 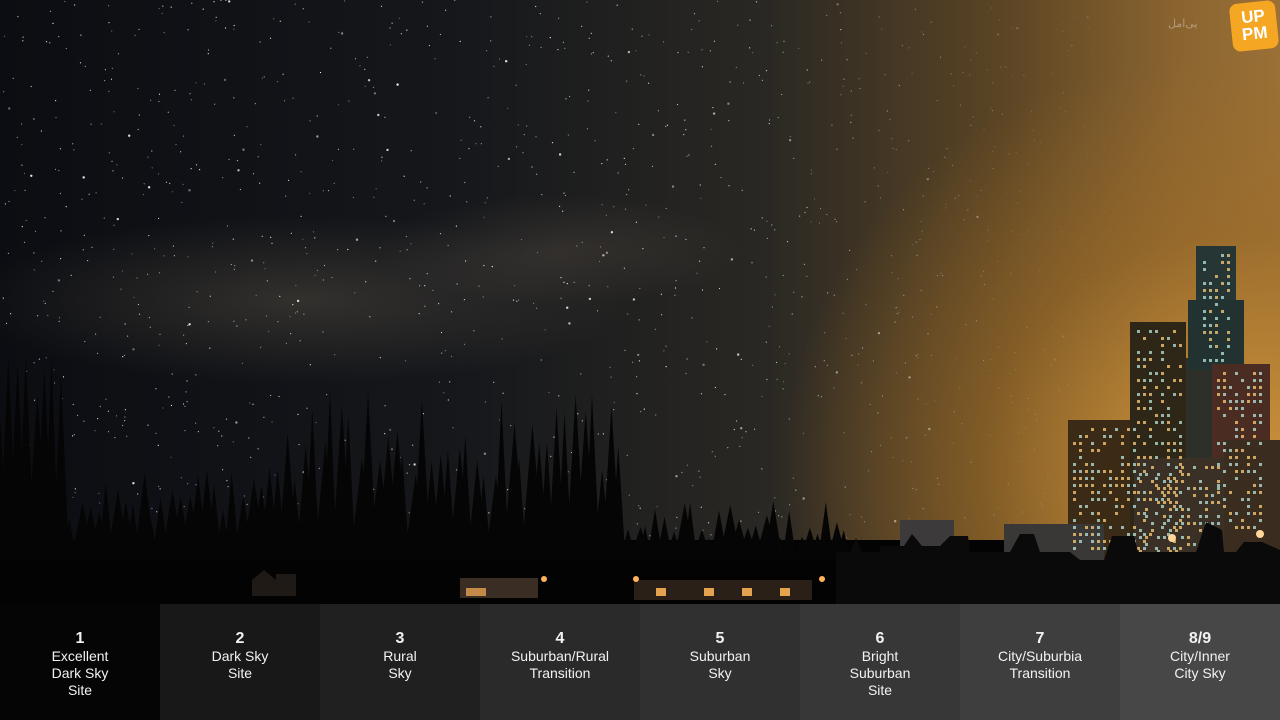 I want to click on scale-cell-1: 1 Excellent Dark Sky Site, so click(x=80, y=662).